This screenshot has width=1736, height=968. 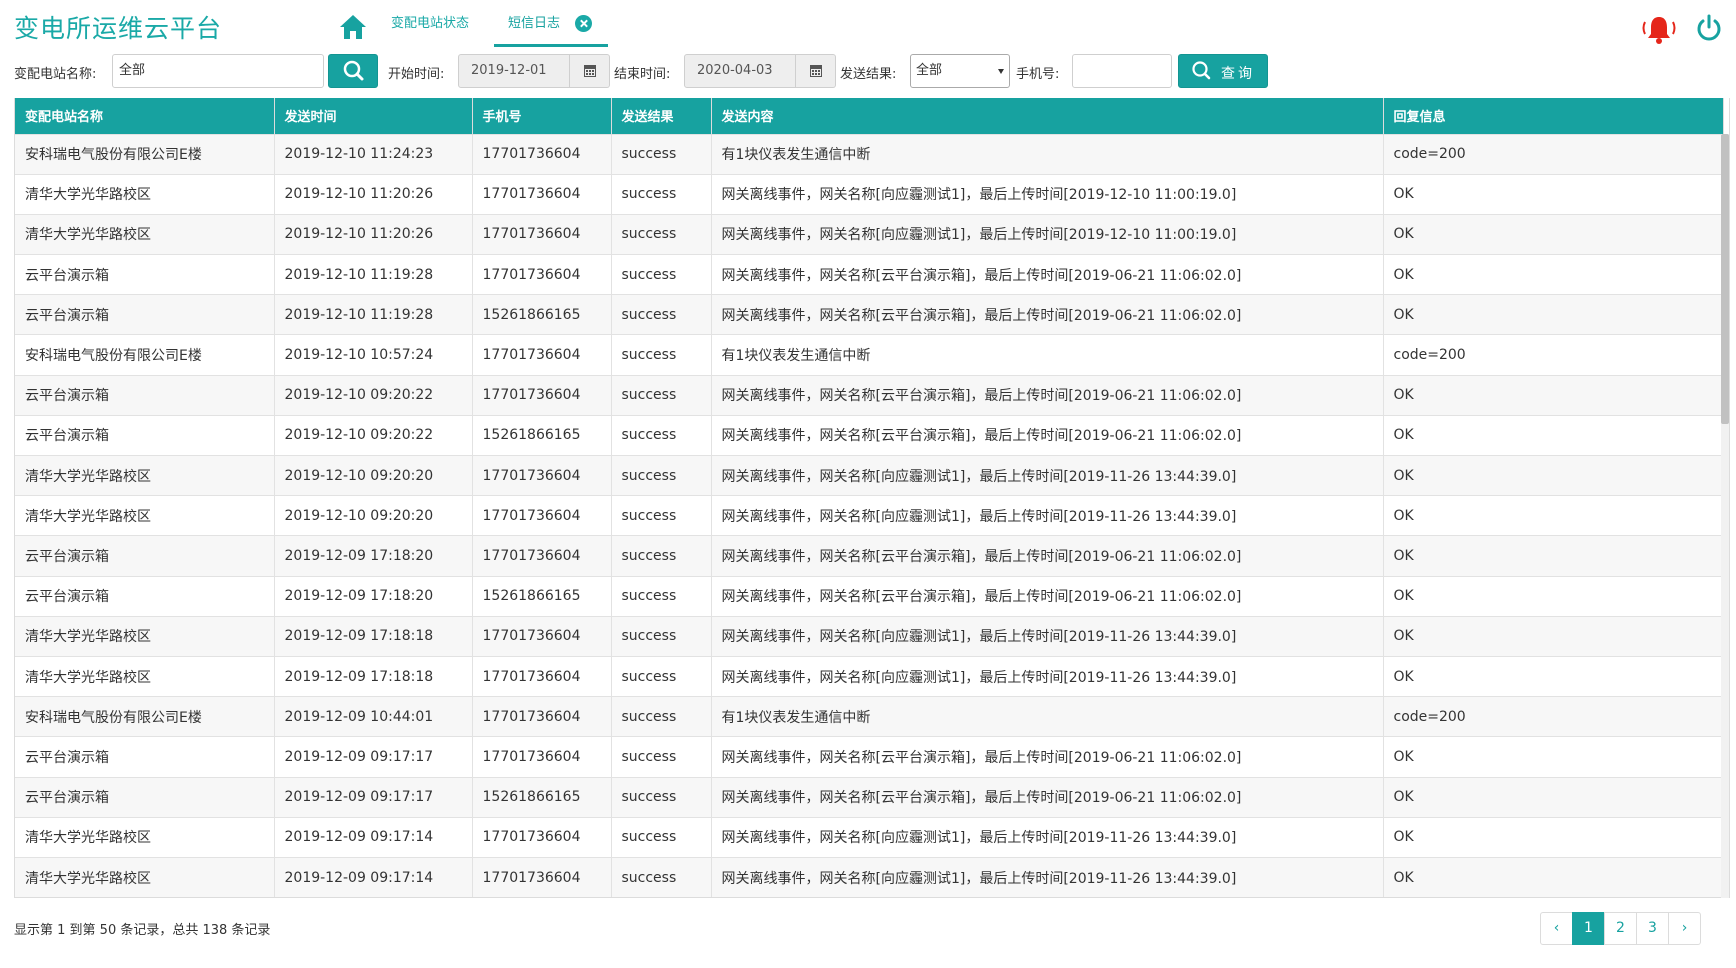 I want to click on query-button-label: 查询, so click(x=1238, y=74).